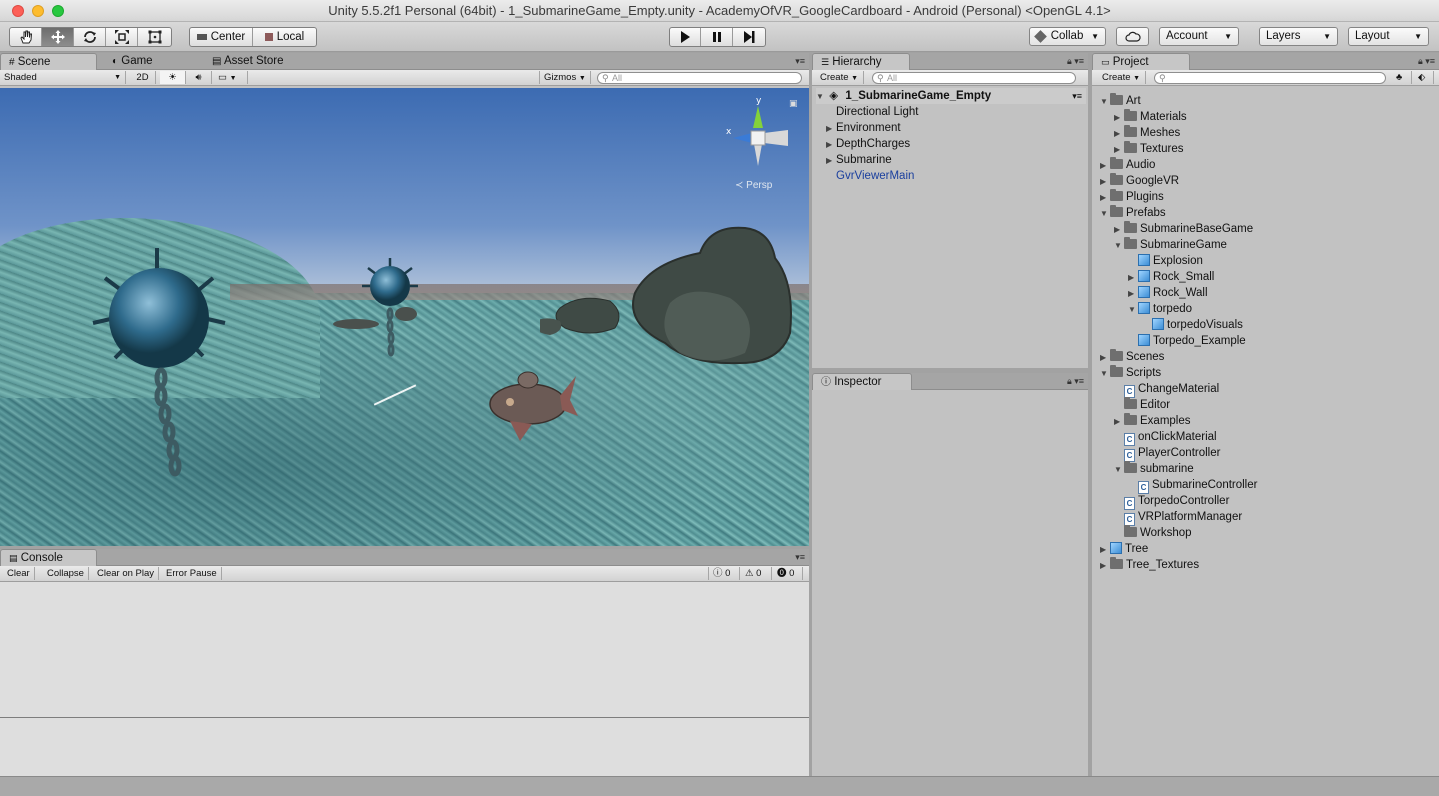 The width and height of the screenshot is (1439, 796). I want to click on play-button, so click(686, 37).